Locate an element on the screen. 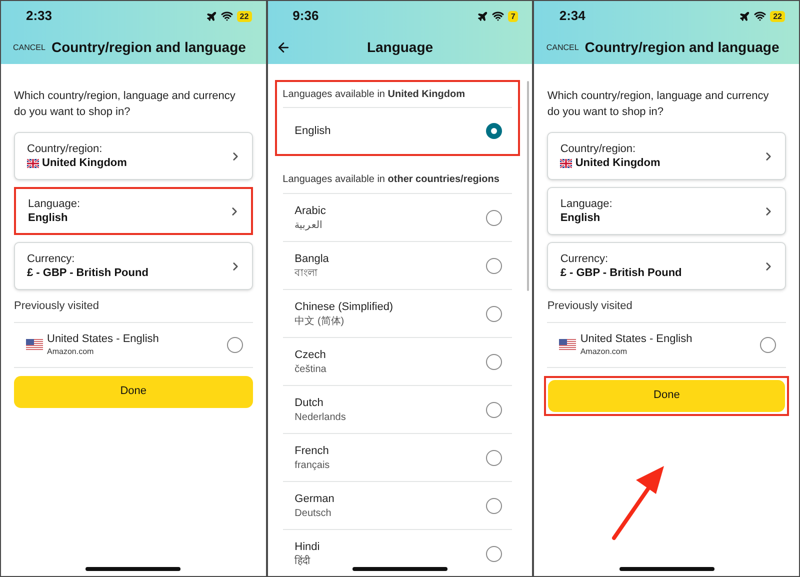 This screenshot has width=800, height=577. language-row: English is located at coordinates (397, 131).